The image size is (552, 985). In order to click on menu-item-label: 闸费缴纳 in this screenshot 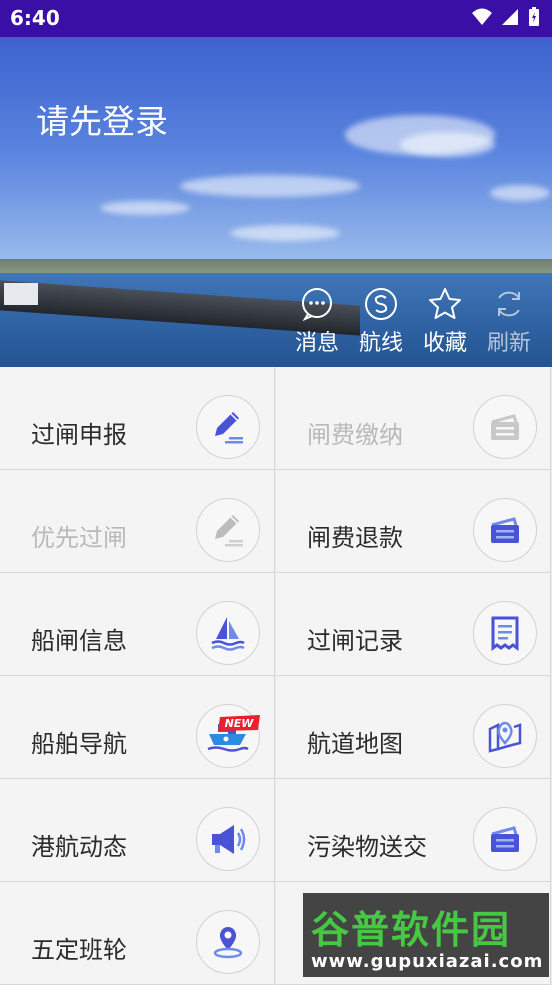, I will do `click(355, 435)`.